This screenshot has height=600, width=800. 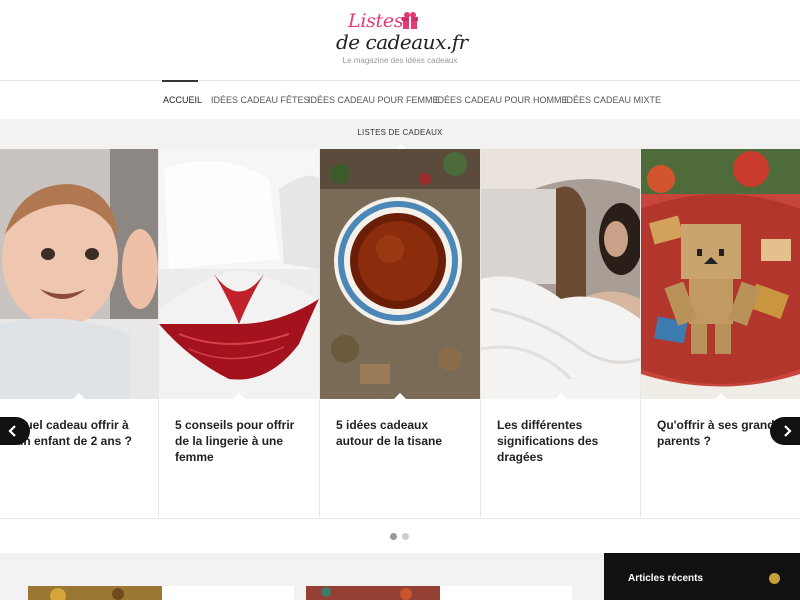 What do you see at coordinates (260, 100) in the screenshot?
I see `nav-item-idees-cadeau-fetes: IDÉES CADEAU FÊTES` at bounding box center [260, 100].